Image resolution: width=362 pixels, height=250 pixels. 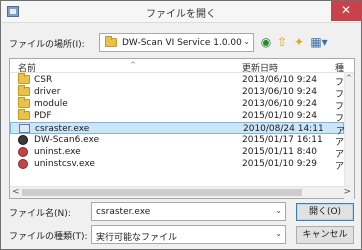 I want to click on vertical-scrollbar: ^ v, so click(x=349, y=136).